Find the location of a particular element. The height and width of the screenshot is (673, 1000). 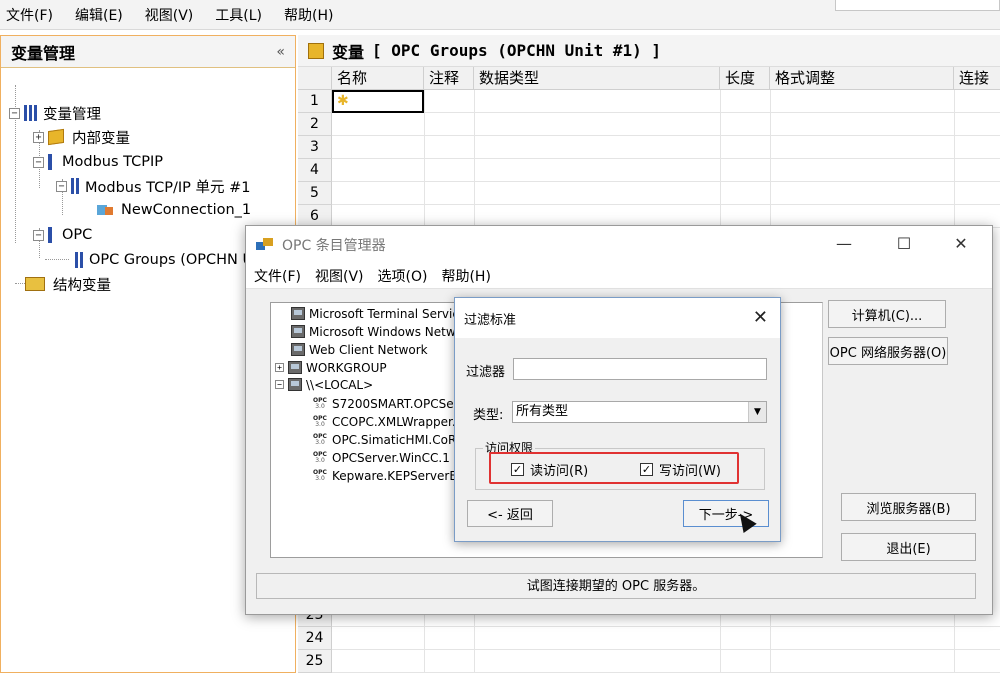

network-node: Microsoft Windows Netwo is located at coordinates (377, 331).